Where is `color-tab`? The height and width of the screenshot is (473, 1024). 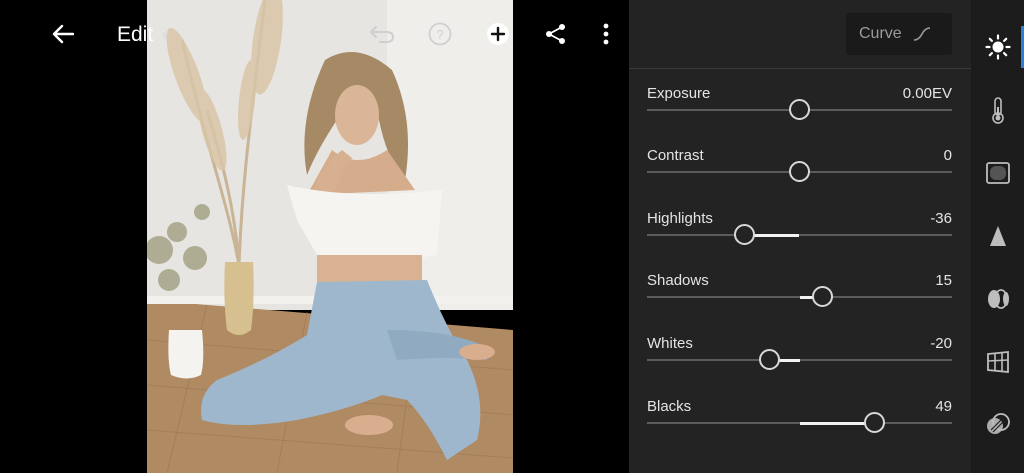 color-tab is located at coordinates (997, 110).